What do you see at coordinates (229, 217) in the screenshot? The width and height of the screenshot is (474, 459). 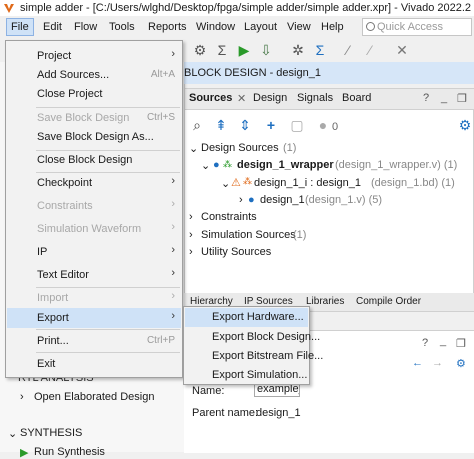 I see `constraints-node: Constraints` at bounding box center [229, 217].